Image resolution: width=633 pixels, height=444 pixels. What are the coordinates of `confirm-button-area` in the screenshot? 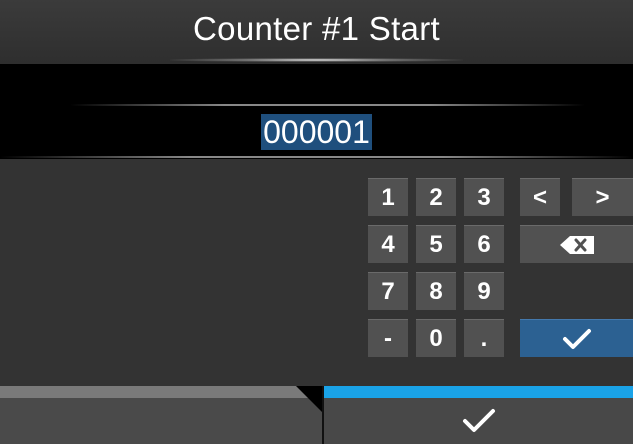 It's located at (478, 421).